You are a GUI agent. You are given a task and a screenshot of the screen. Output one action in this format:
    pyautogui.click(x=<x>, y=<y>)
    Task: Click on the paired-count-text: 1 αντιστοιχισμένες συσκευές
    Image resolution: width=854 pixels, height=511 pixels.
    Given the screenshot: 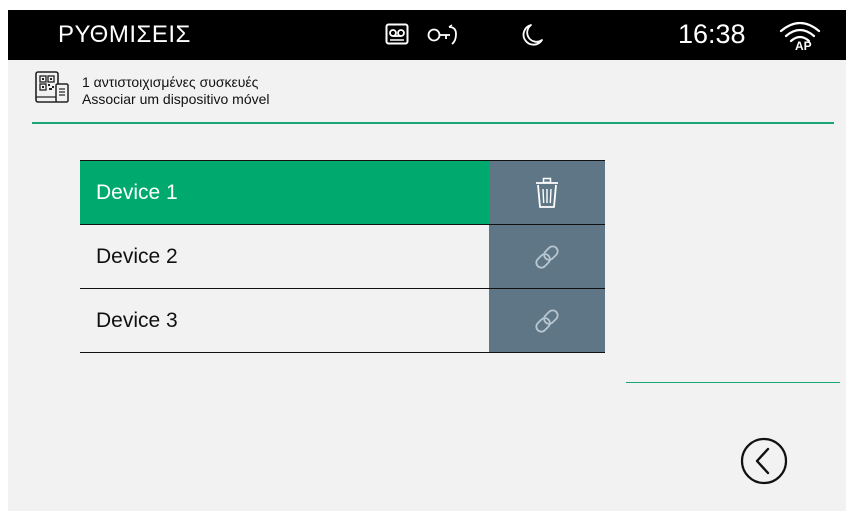 What is the action you would take?
    pyautogui.click(x=170, y=82)
    